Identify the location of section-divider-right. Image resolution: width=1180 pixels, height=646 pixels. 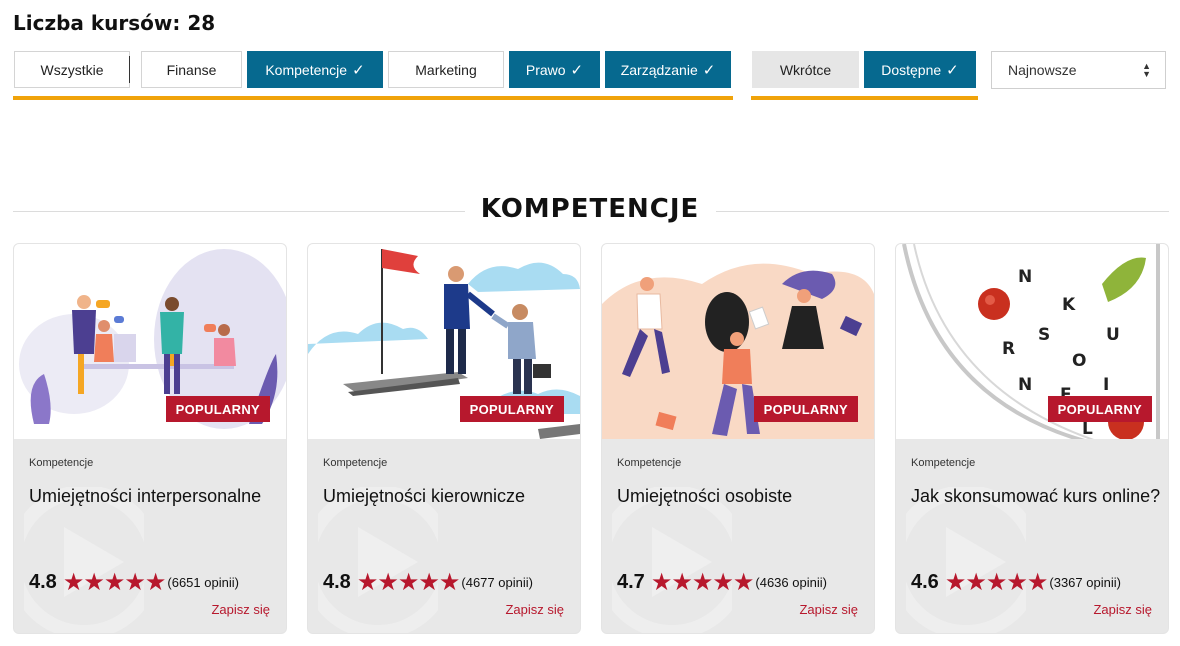
(942, 211).